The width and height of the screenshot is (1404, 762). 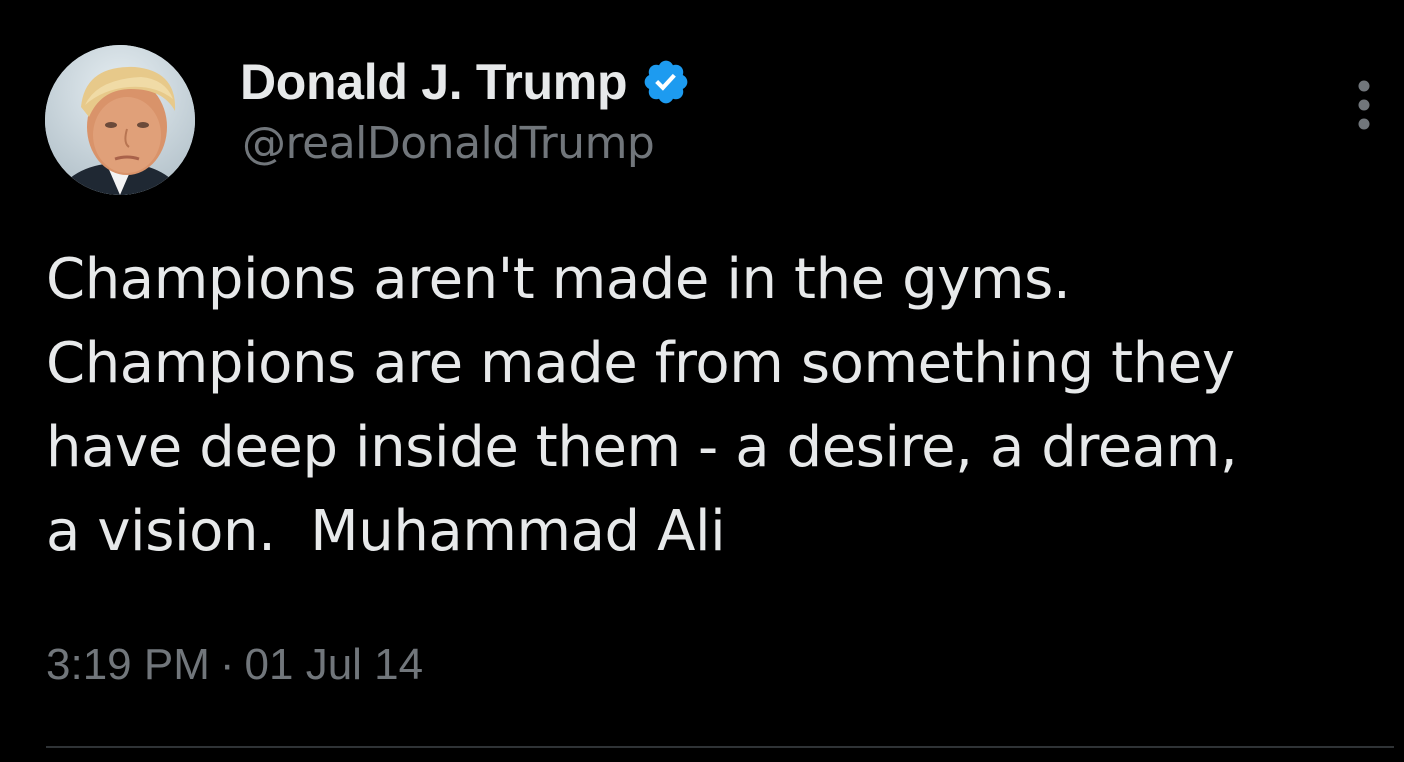 I want to click on avatar, so click(x=120, y=120).